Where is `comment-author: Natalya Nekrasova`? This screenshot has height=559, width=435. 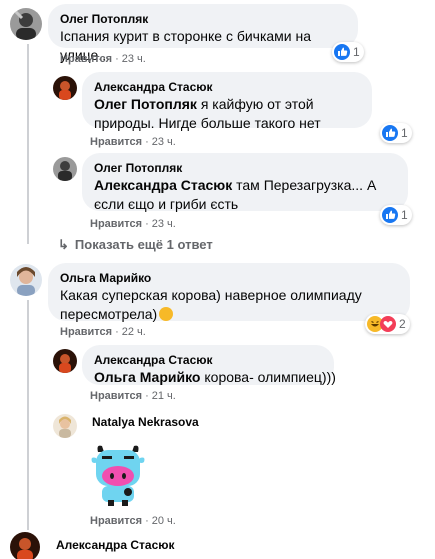
comment-author: Natalya Nekrasova is located at coordinates (145, 422).